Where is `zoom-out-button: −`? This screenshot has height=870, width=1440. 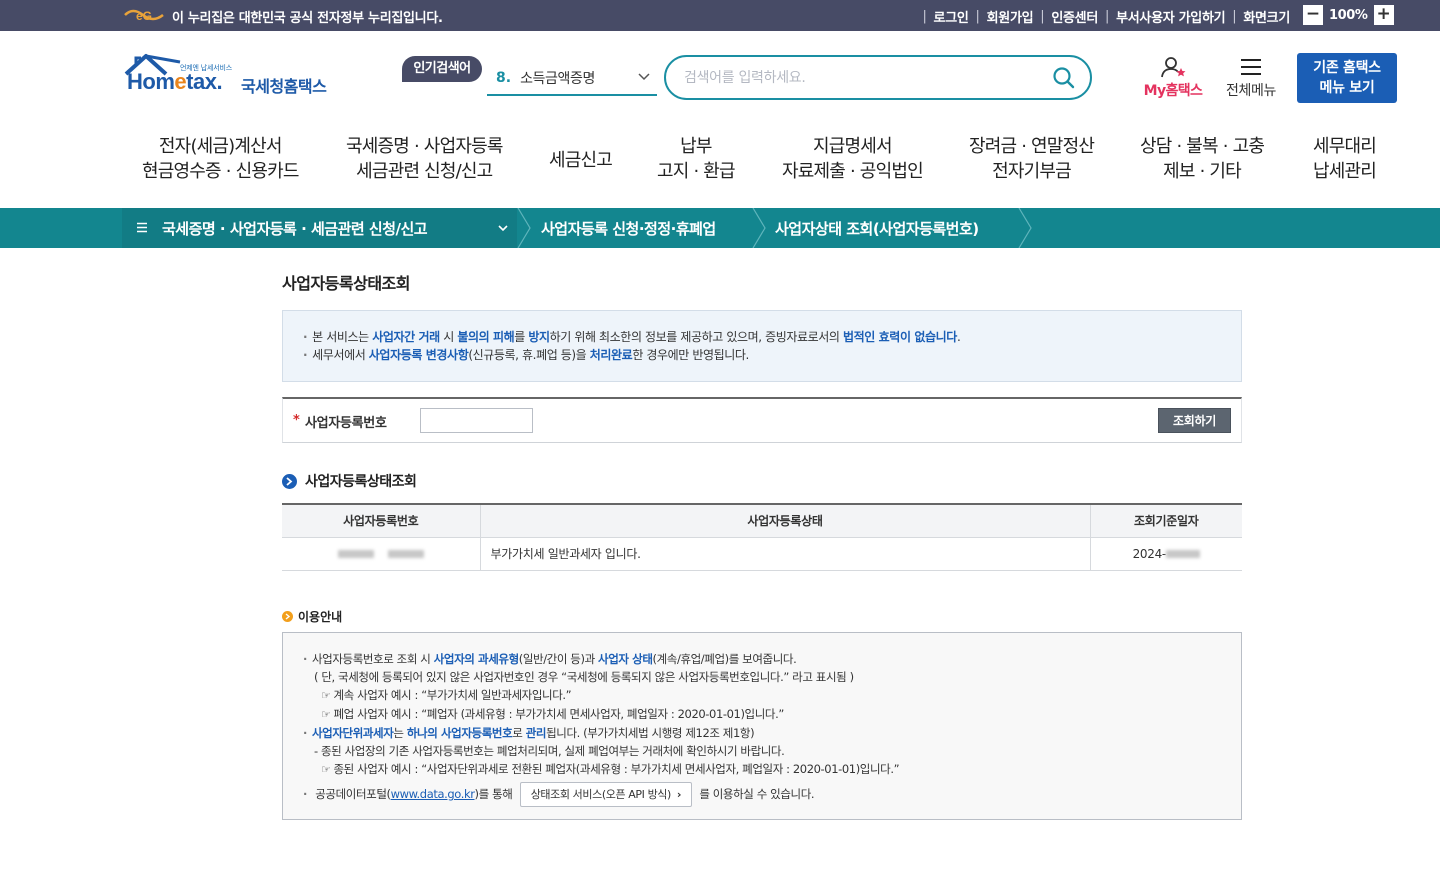 zoom-out-button: − is located at coordinates (1313, 15).